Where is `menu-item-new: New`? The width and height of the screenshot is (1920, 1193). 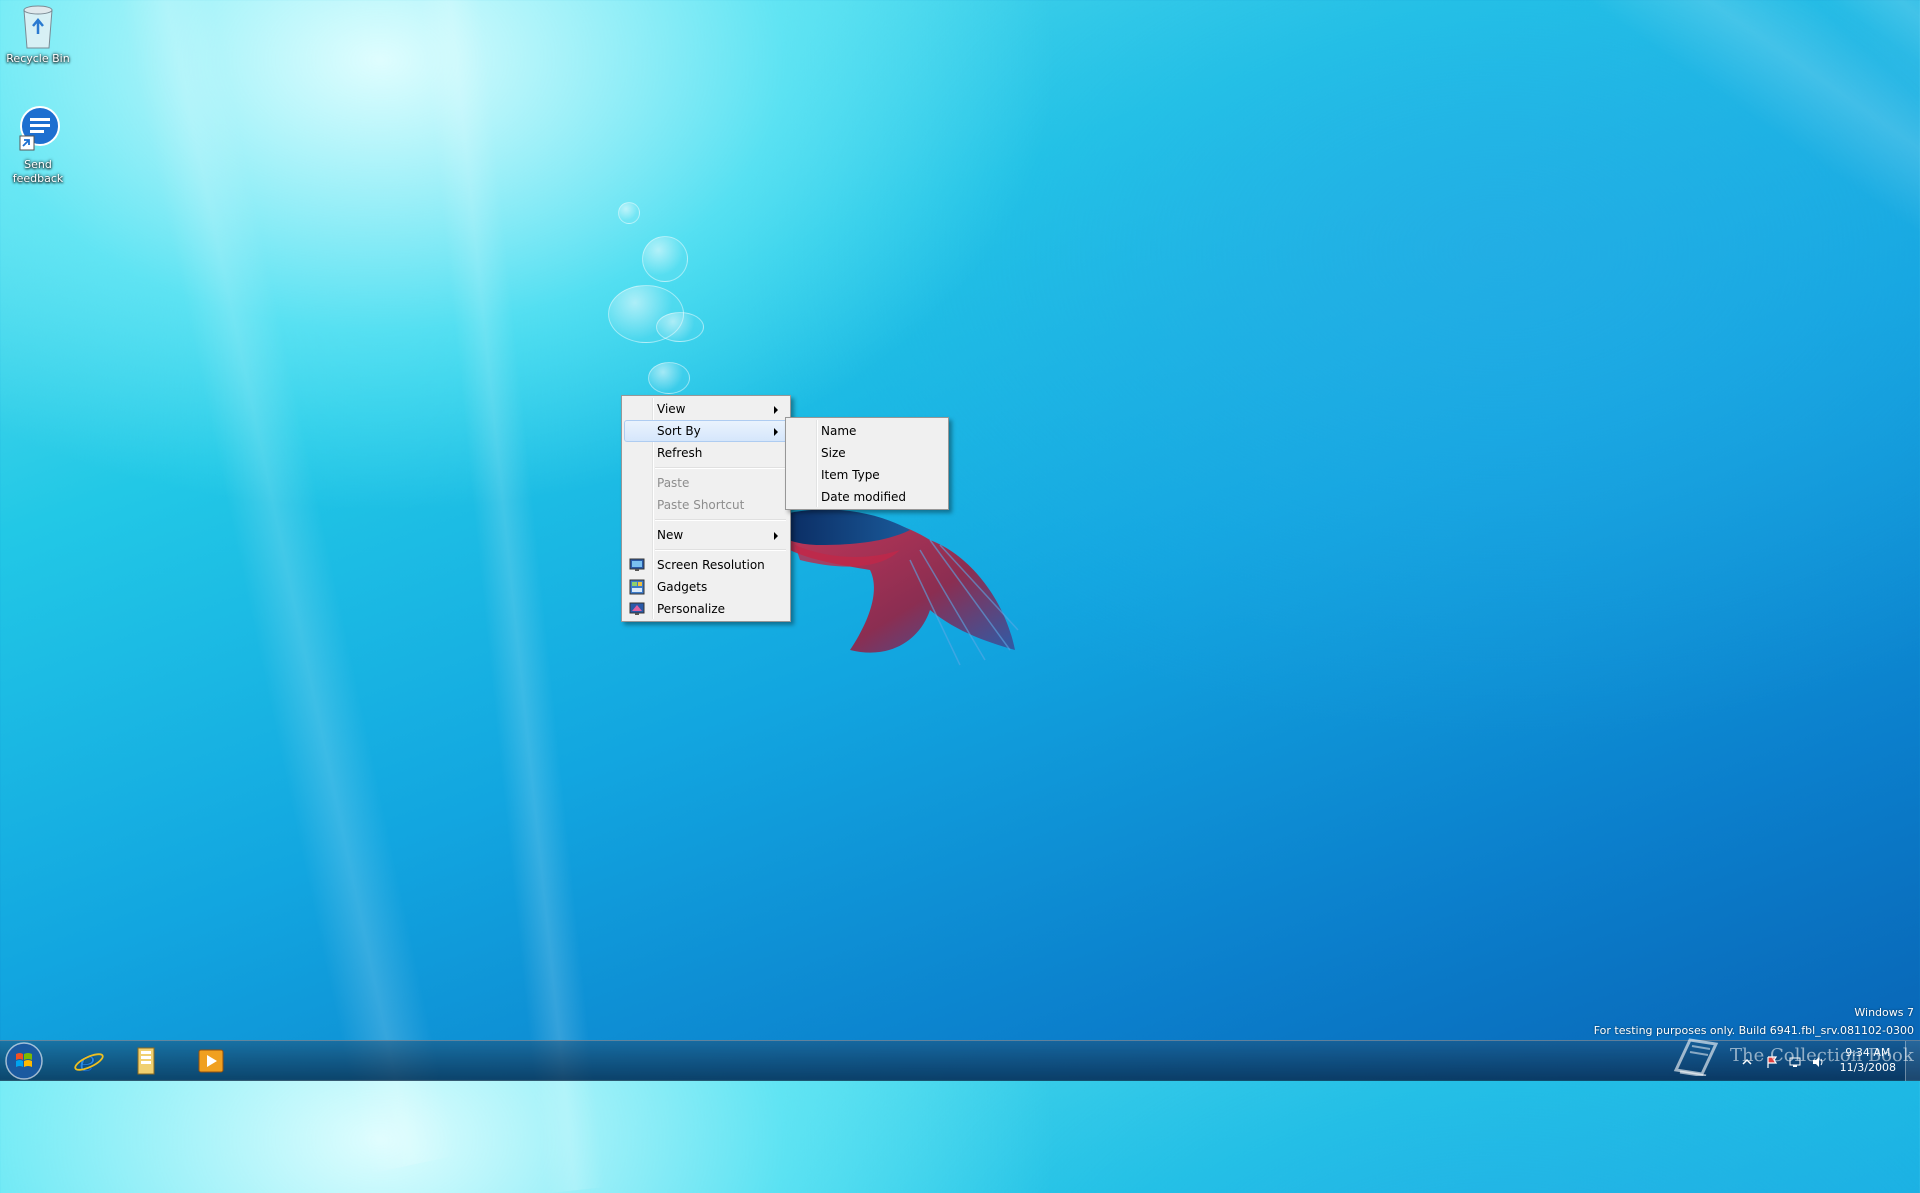
menu-item-new: New is located at coordinates (706, 535).